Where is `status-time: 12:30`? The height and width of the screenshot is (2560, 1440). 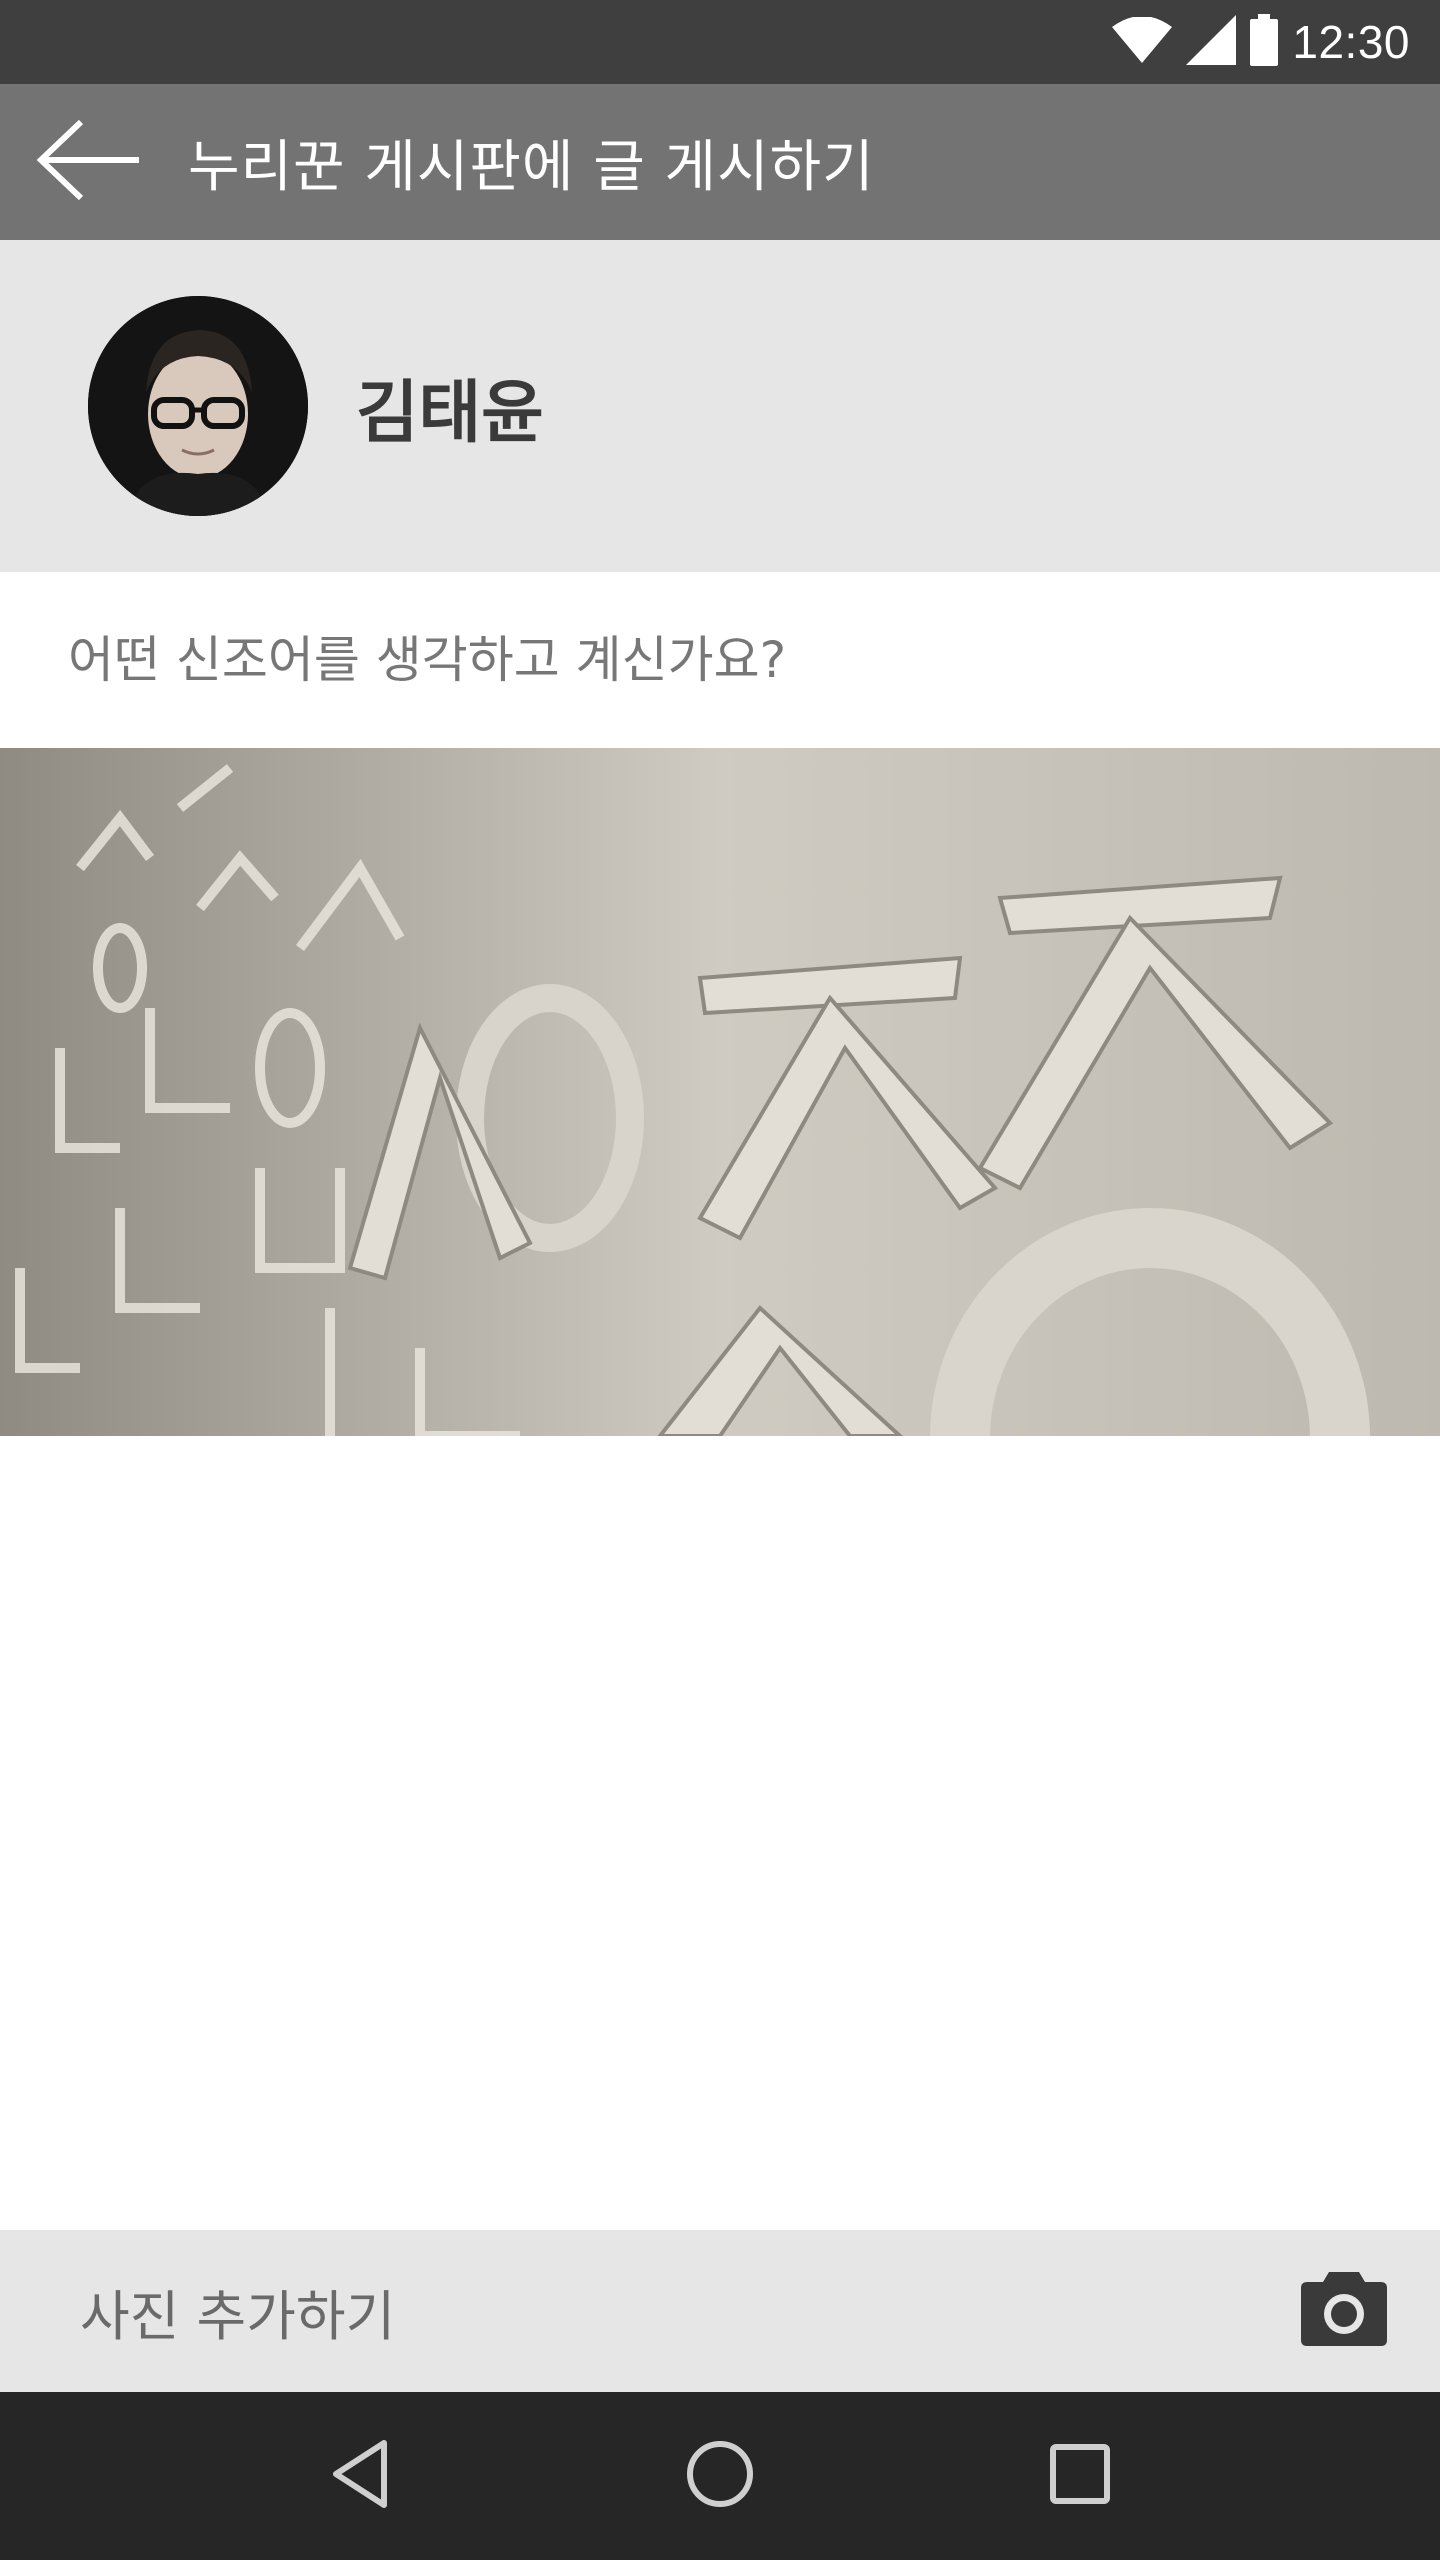 status-time: 12:30 is located at coordinates (1351, 42).